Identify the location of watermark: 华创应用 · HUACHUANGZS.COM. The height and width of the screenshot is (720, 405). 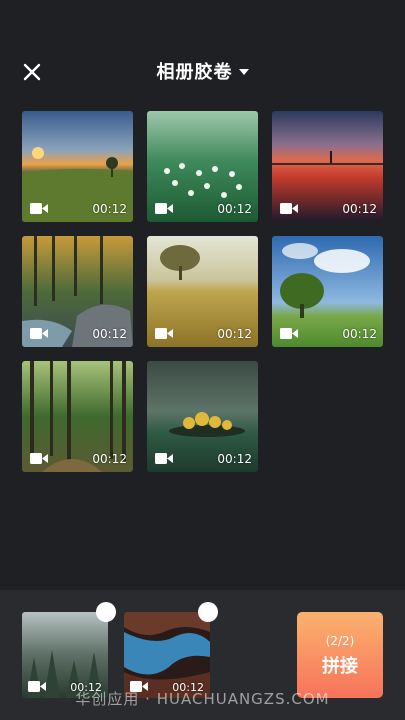
(202, 699).